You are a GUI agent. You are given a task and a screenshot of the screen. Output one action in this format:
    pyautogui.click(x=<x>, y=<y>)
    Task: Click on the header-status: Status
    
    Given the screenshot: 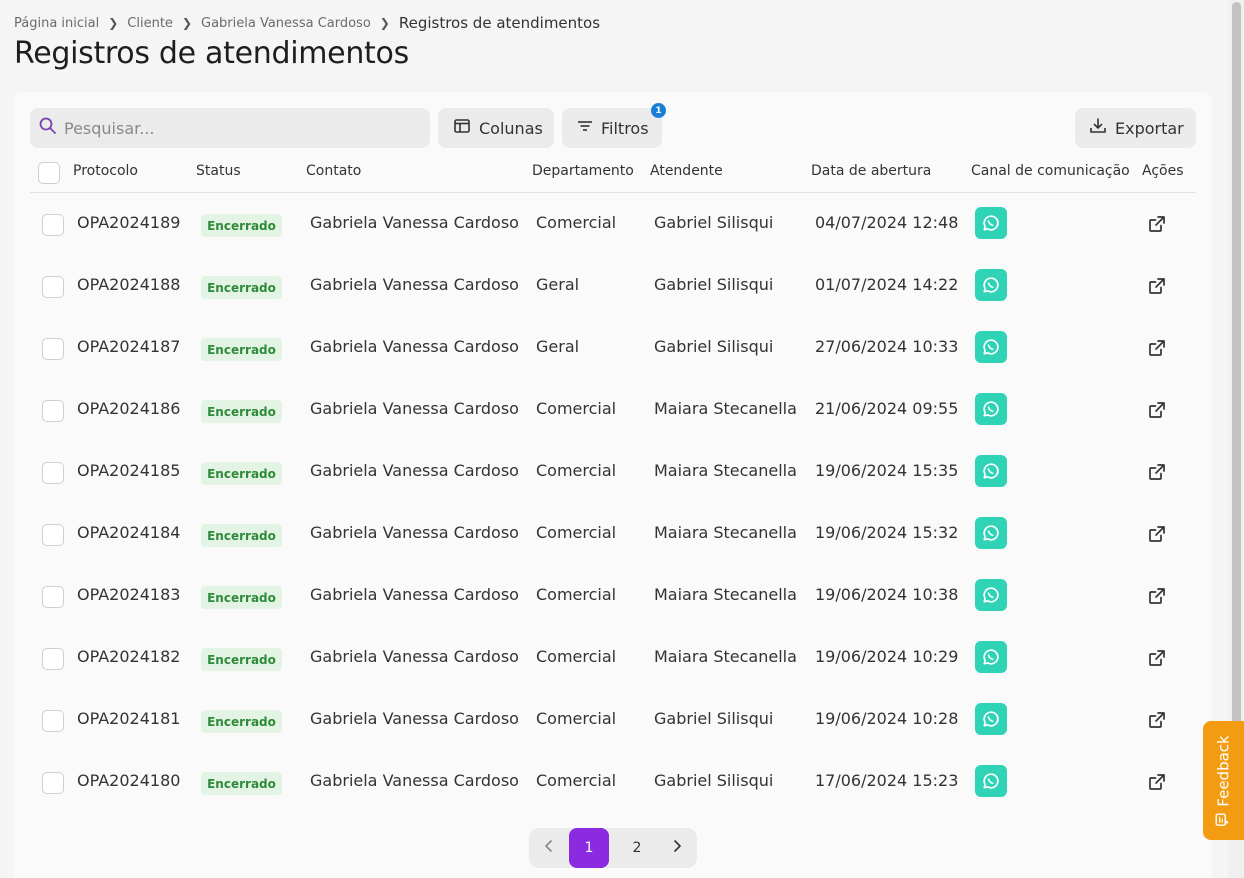 What is the action you would take?
    pyautogui.click(x=218, y=171)
    